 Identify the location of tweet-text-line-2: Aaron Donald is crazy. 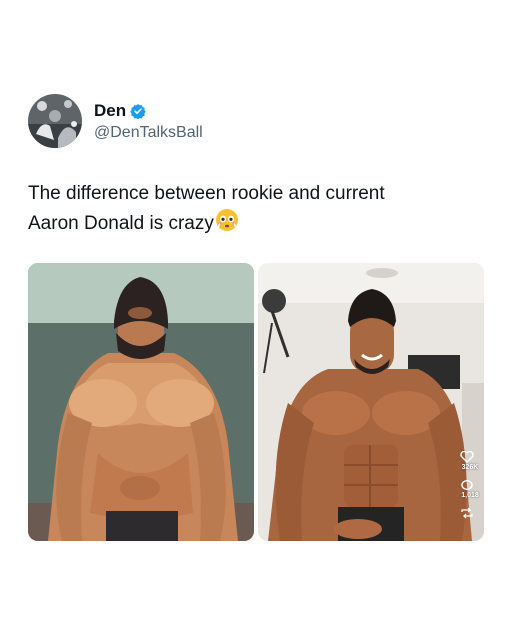
(121, 223).